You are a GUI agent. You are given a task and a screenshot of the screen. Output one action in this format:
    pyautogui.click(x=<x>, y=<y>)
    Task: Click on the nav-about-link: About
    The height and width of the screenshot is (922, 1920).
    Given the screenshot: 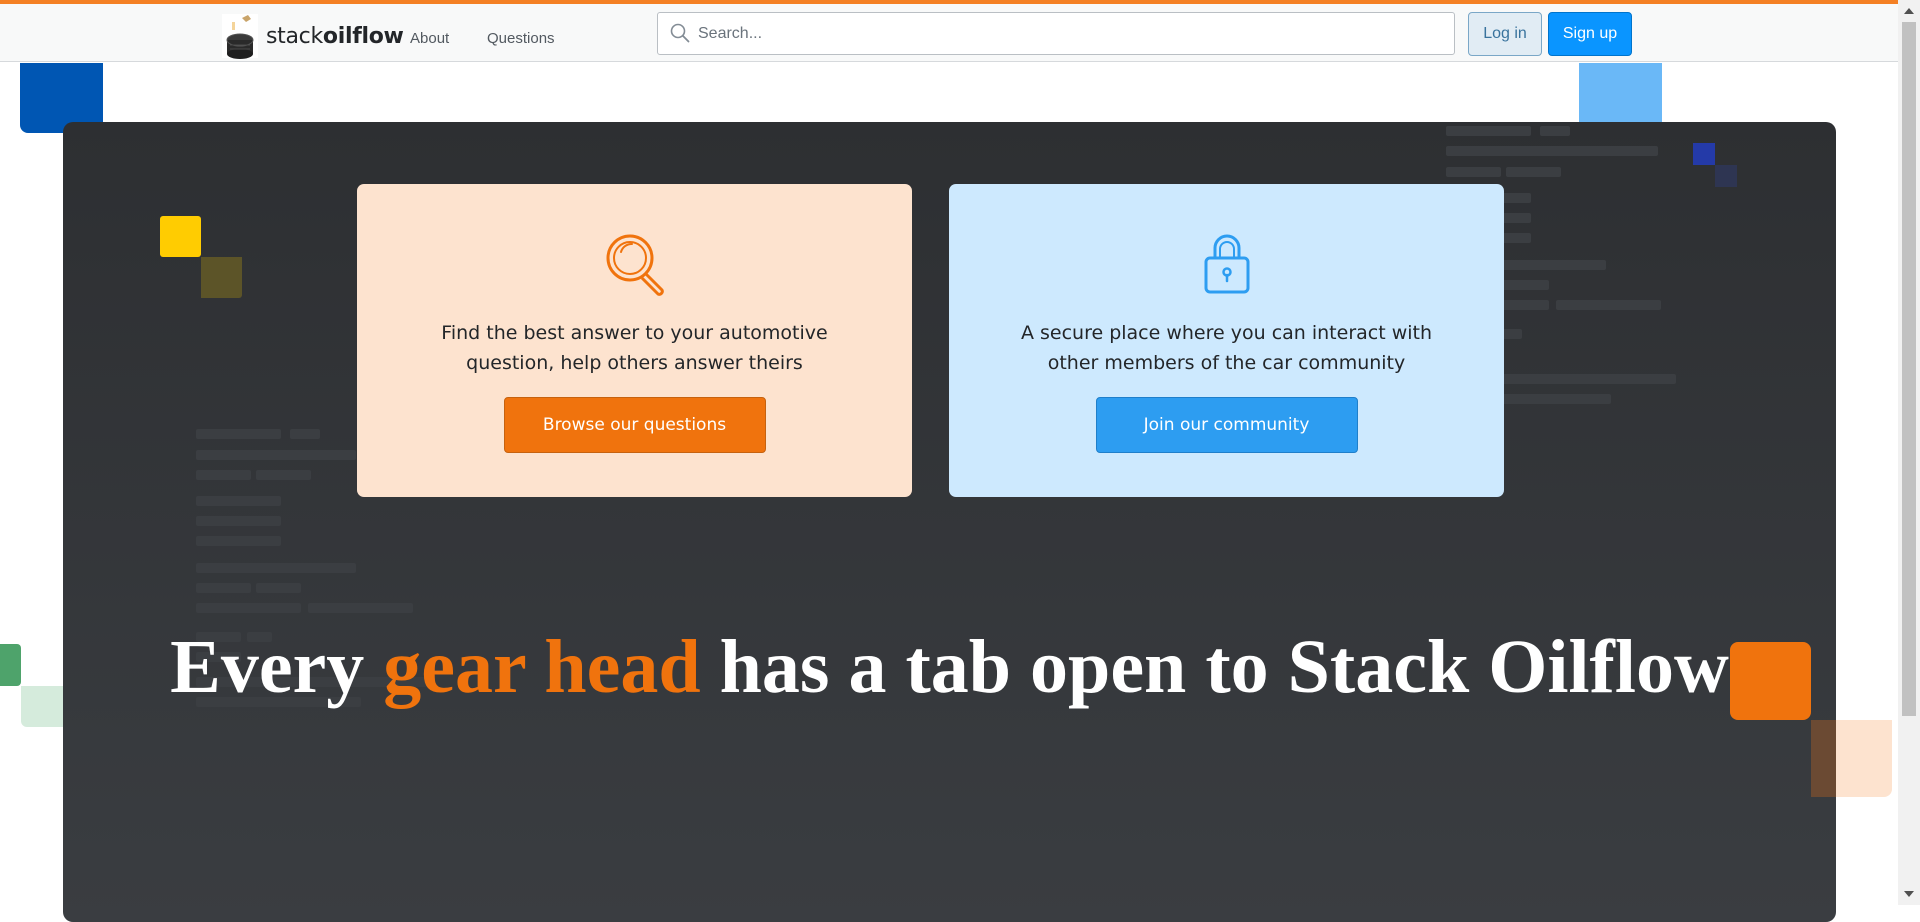 What is the action you would take?
    pyautogui.click(x=429, y=38)
    